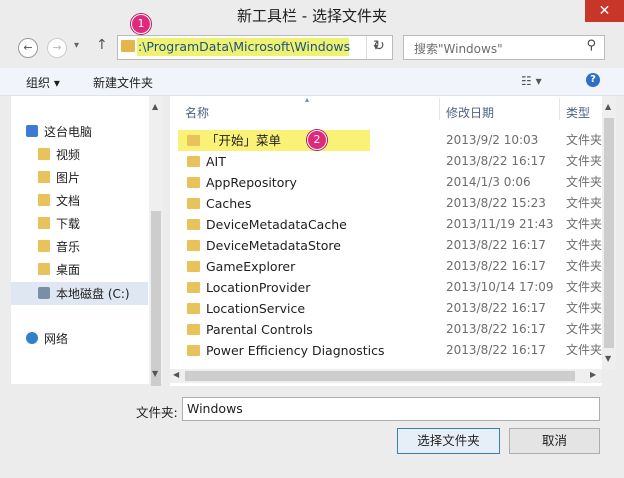  What do you see at coordinates (390, 287) in the screenshot?
I see `table-row: LocationProvider 2013/10/14 17:09 文件夹` at bounding box center [390, 287].